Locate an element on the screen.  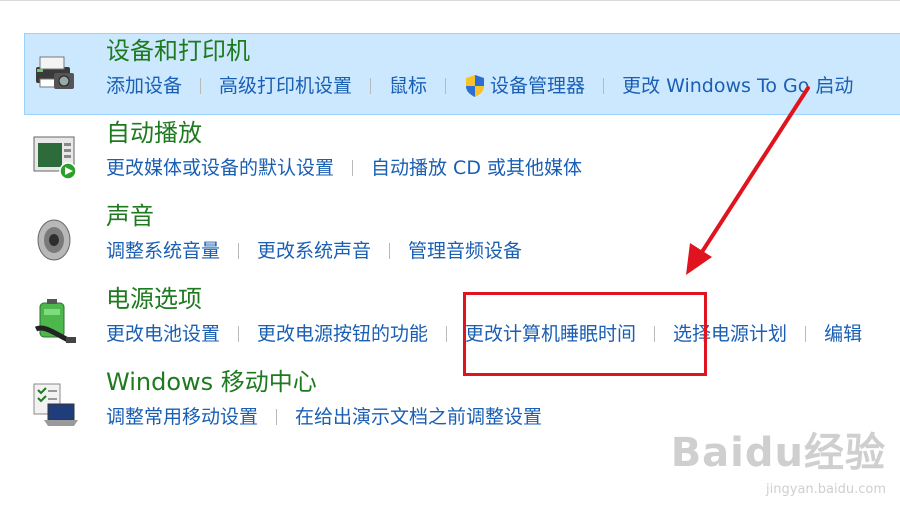
link-edit-power-plan: 编辑 is located at coordinates (843, 334).